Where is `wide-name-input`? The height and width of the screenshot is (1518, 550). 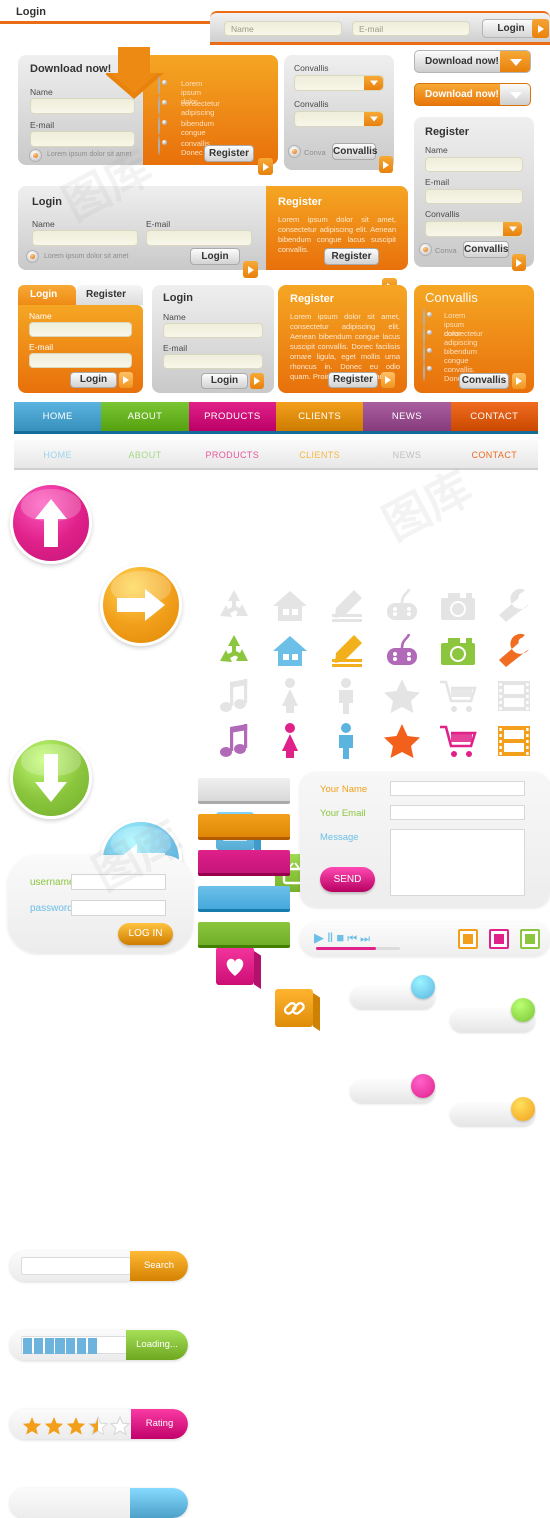 wide-name-input is located at coordinates (85, 238).